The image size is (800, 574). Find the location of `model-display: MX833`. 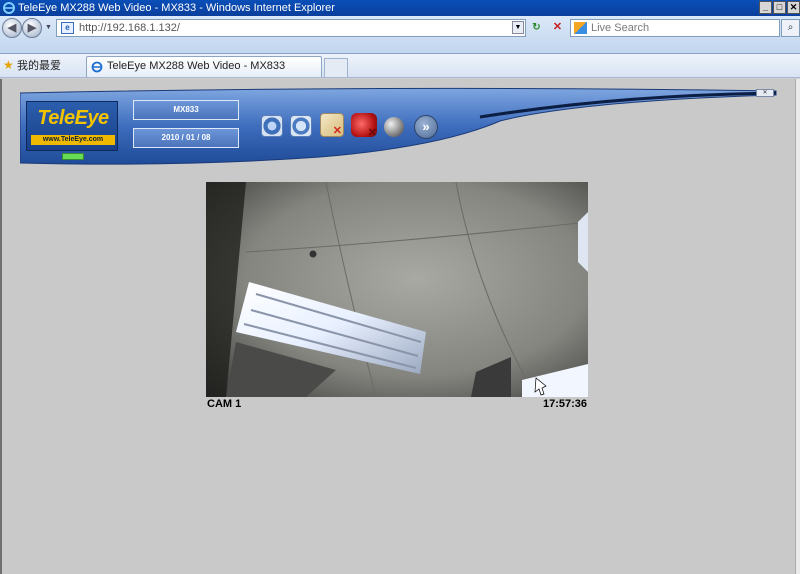

model-display: MX833 is located at coordinates (186, 110).